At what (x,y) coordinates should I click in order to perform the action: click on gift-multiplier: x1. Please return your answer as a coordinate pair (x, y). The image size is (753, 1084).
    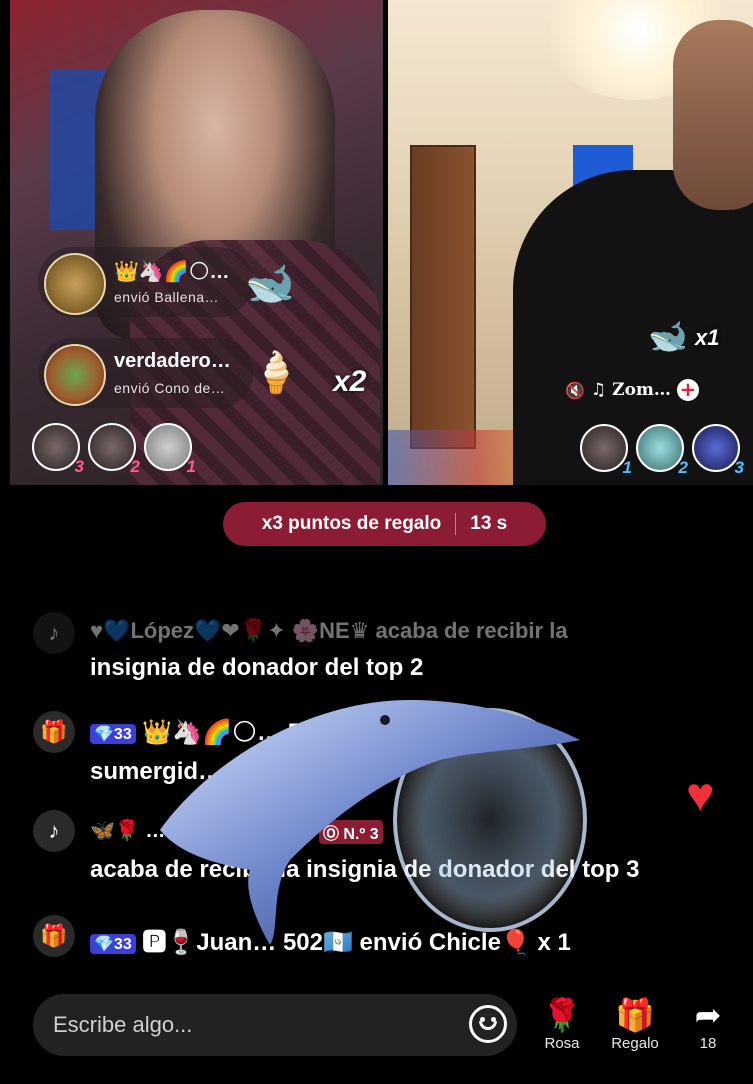
    Looking at the image, I should click on (707, 337).